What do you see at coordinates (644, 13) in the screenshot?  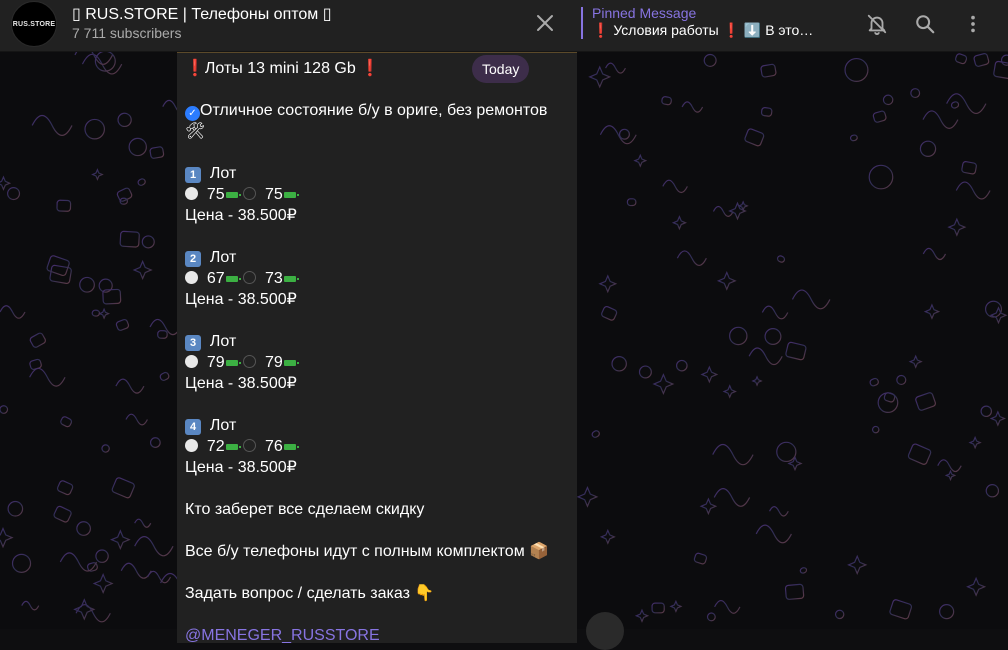 I see `pinned-title: Pinned Message` at bounding box center [644, 13].